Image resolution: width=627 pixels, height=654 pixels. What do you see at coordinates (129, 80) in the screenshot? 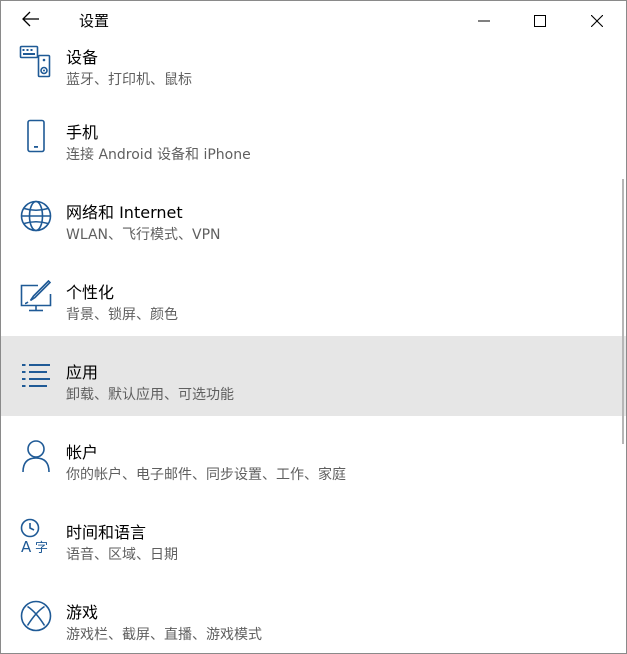
I see `settings-item-description: 蓝牙、打印机、鼠标` at bounding box center [129, 80].